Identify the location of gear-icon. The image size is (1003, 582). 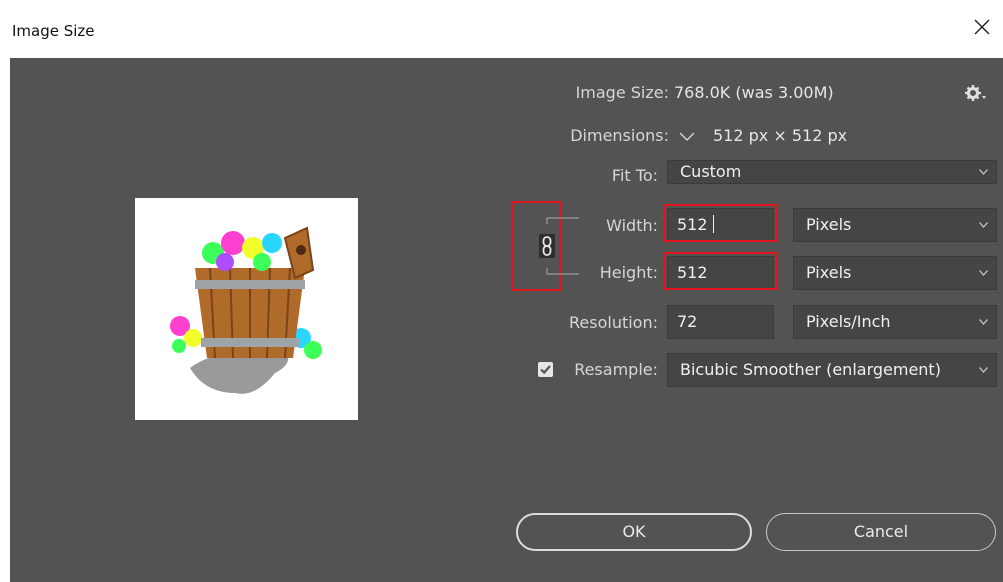
(975, 93).